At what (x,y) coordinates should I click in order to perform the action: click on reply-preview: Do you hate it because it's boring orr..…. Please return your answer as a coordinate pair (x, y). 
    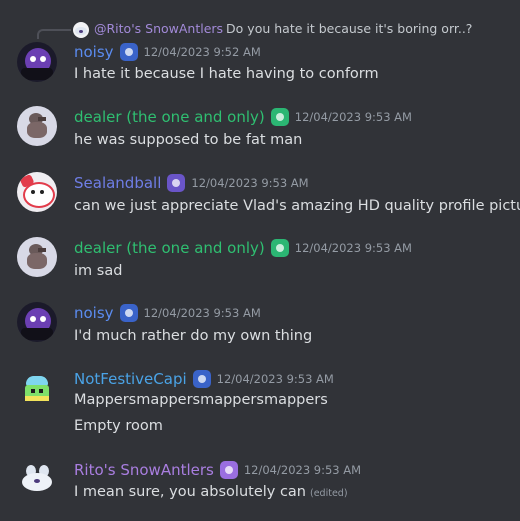
    Looking at the image, I should click on (349, 28).